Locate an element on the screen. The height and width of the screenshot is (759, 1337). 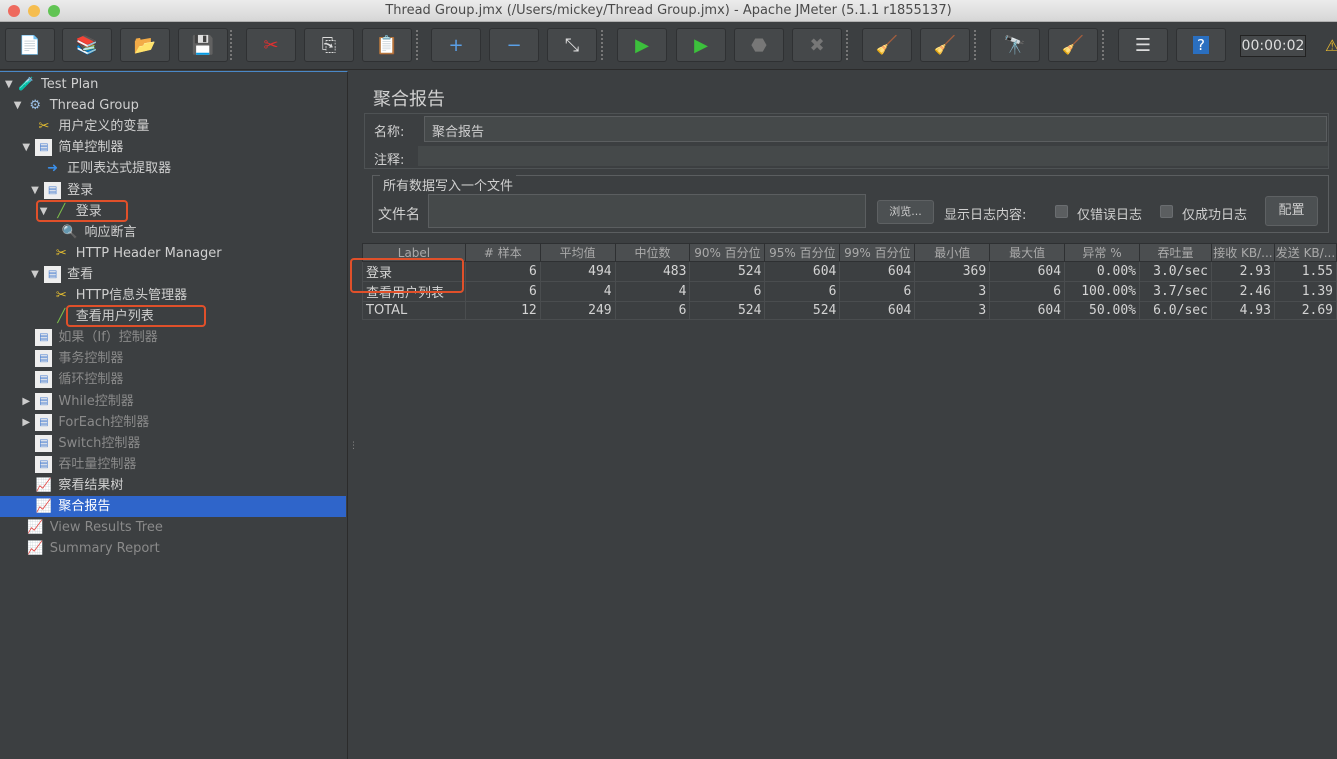
start-no-pause-icon: ▶ is located at coordinates (701, 45).